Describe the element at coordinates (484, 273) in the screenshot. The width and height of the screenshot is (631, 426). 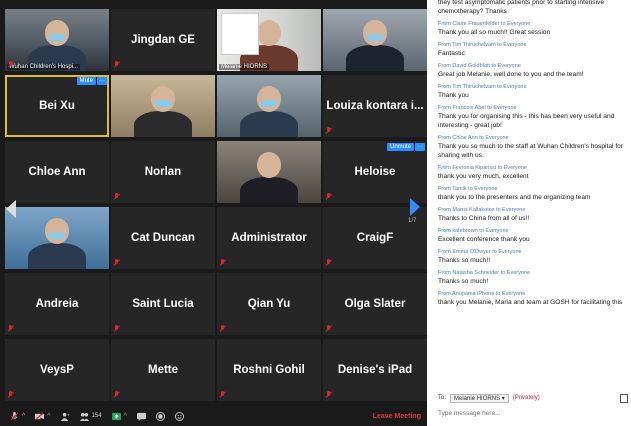
I see `chat-message-sender: From Natasha Schneider to Everyone` at that location.